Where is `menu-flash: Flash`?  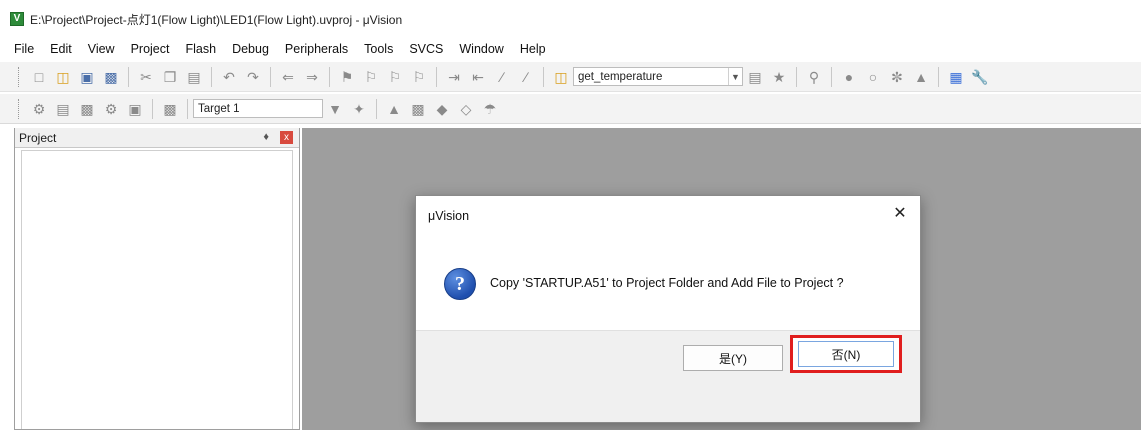 menu-flash: Flash is located at coordinates (200, 49).